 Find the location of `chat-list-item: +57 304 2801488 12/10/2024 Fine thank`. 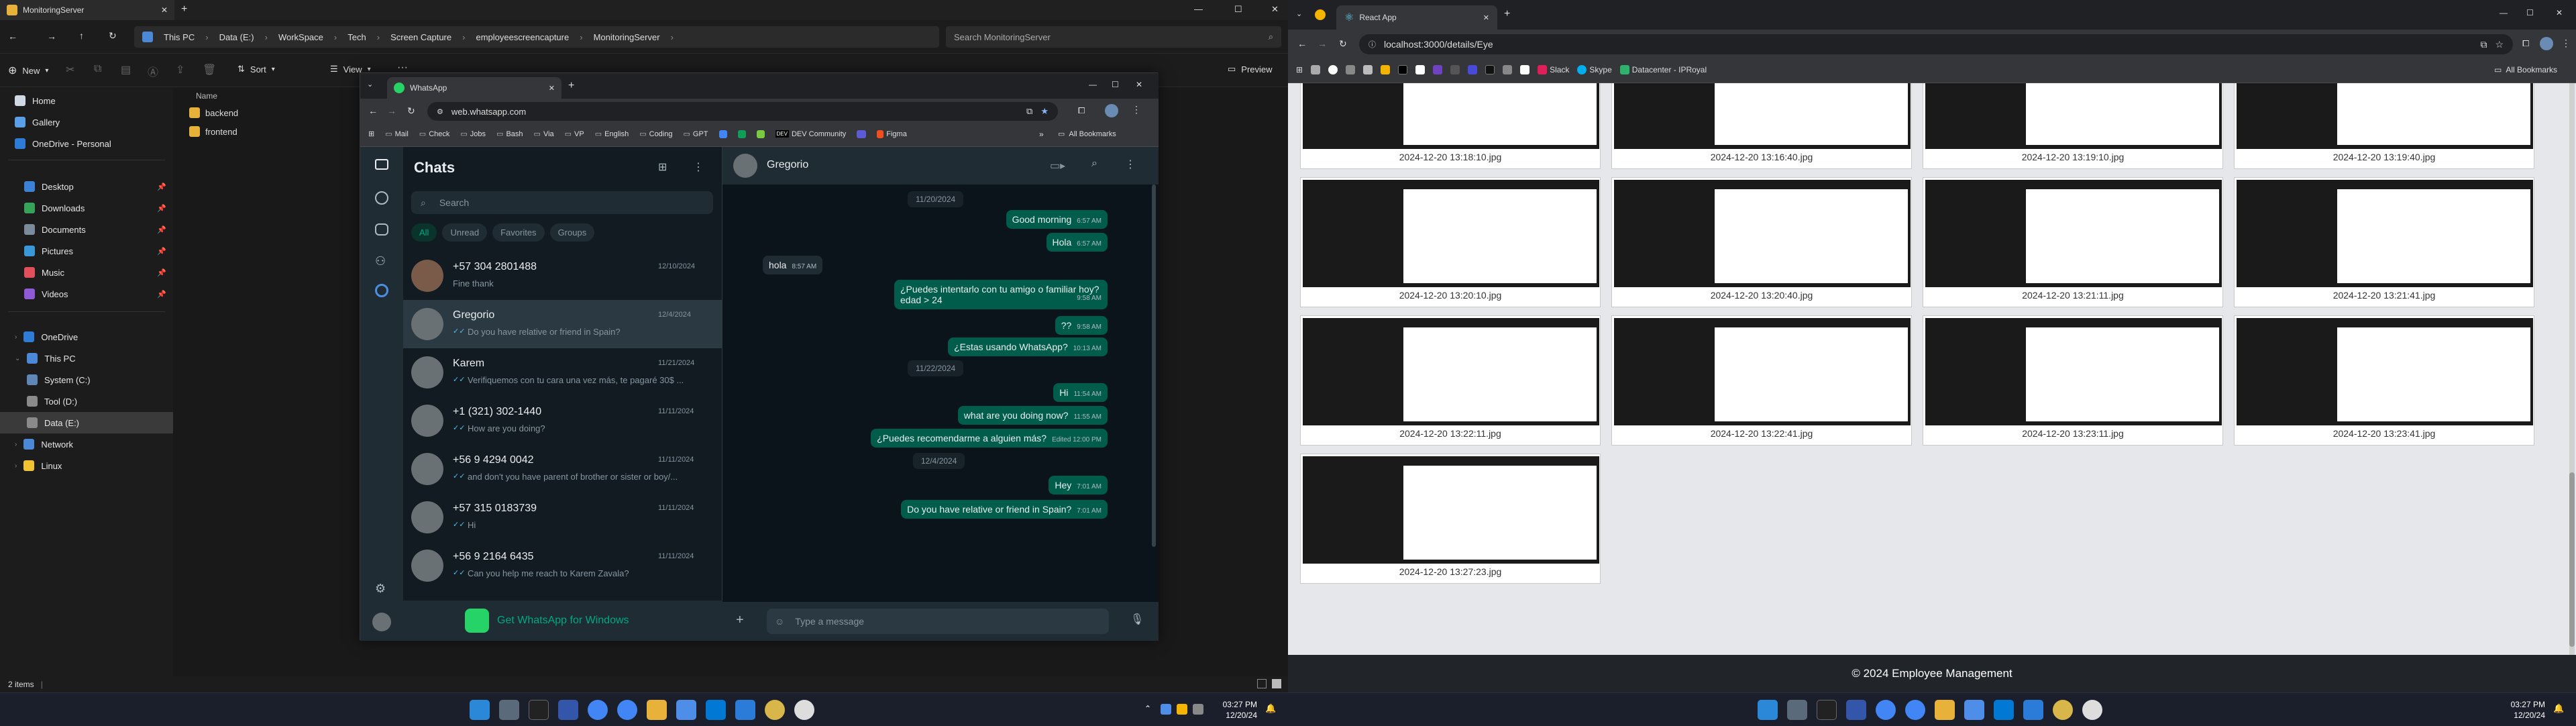

chat-list-item: +57 304 2801488 12/10/2024 Fine thank is located at coordinates (562, 276).